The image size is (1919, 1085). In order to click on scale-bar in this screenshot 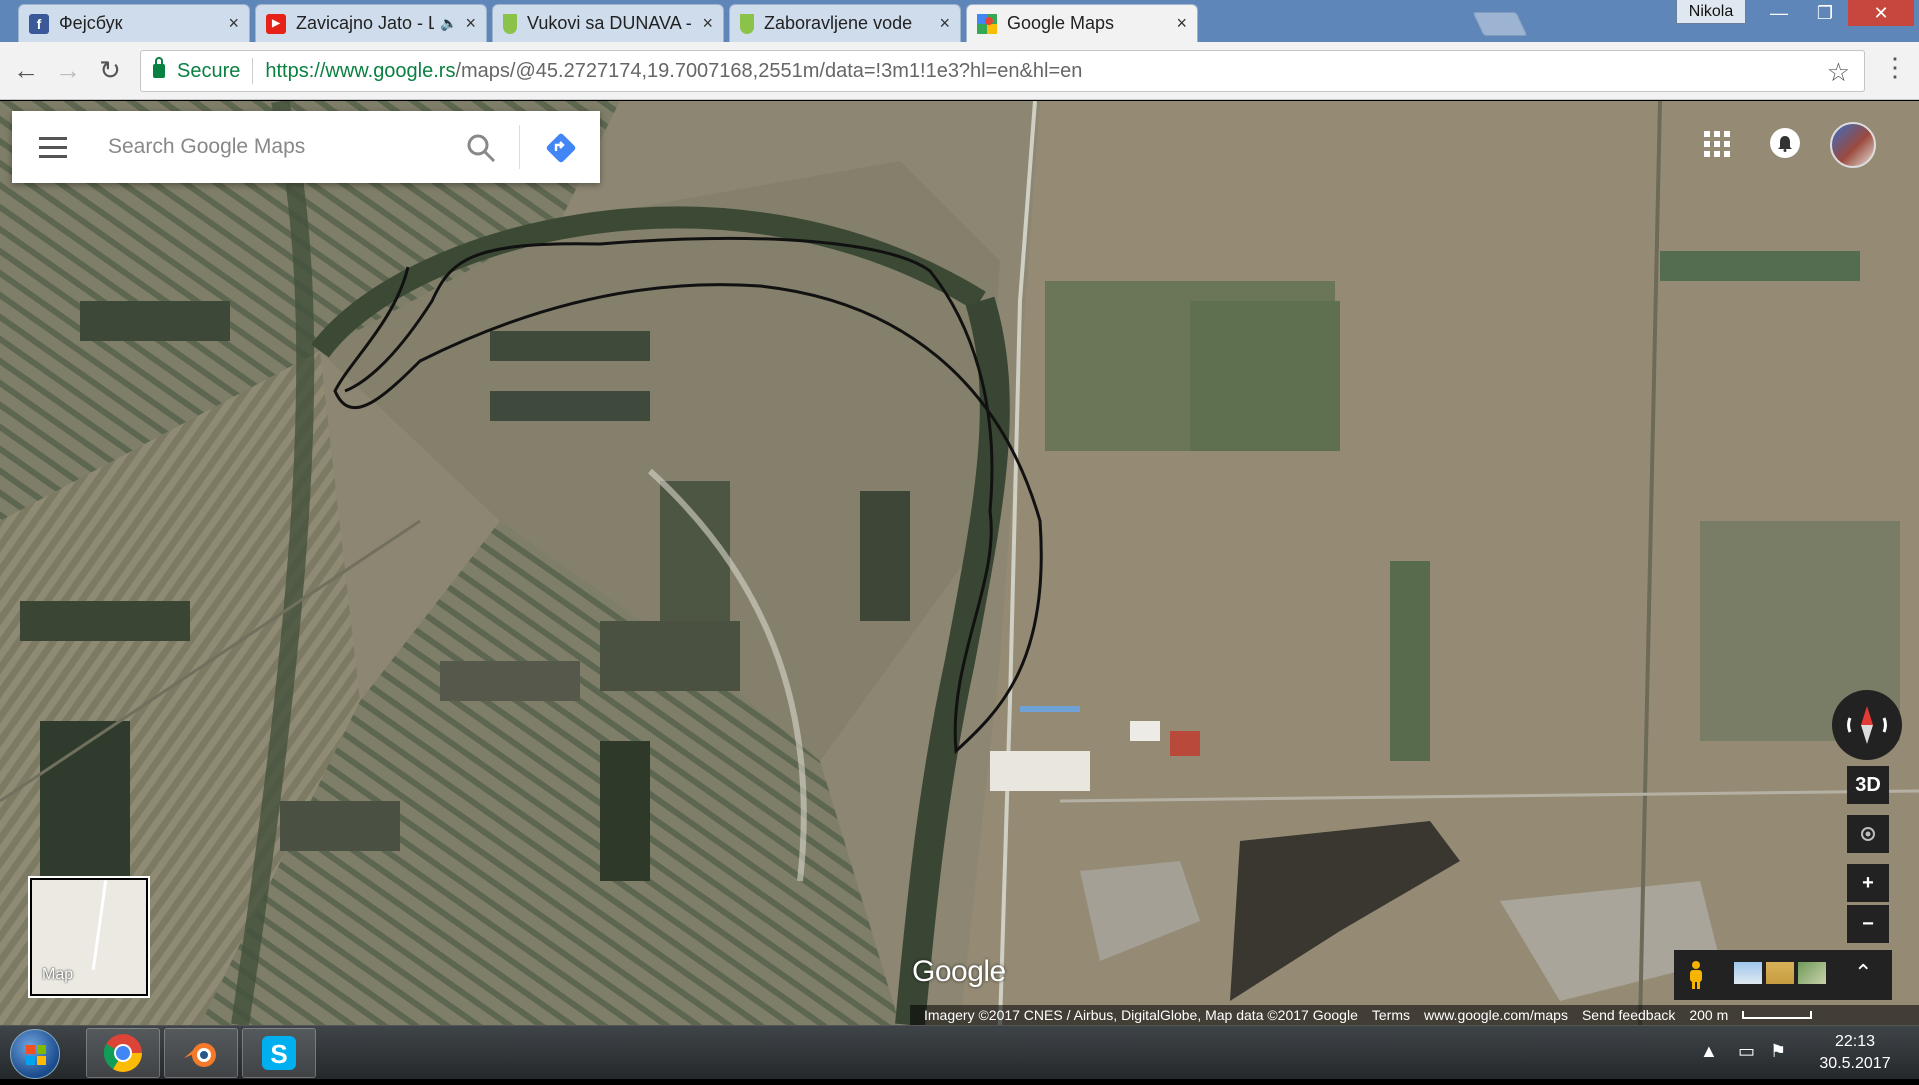, I will do `click(1777, 1015)`.